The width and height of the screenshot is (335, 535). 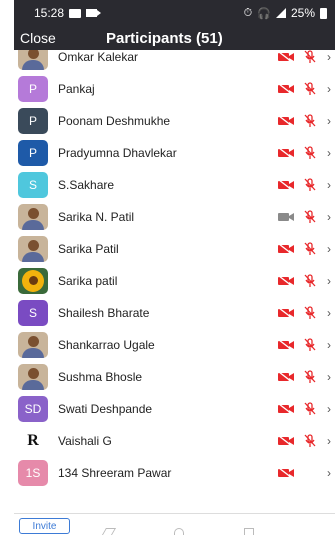 I want to click on participant-row: 1S 134 Shreeram Pawar ›, so click(x=174, y=473).